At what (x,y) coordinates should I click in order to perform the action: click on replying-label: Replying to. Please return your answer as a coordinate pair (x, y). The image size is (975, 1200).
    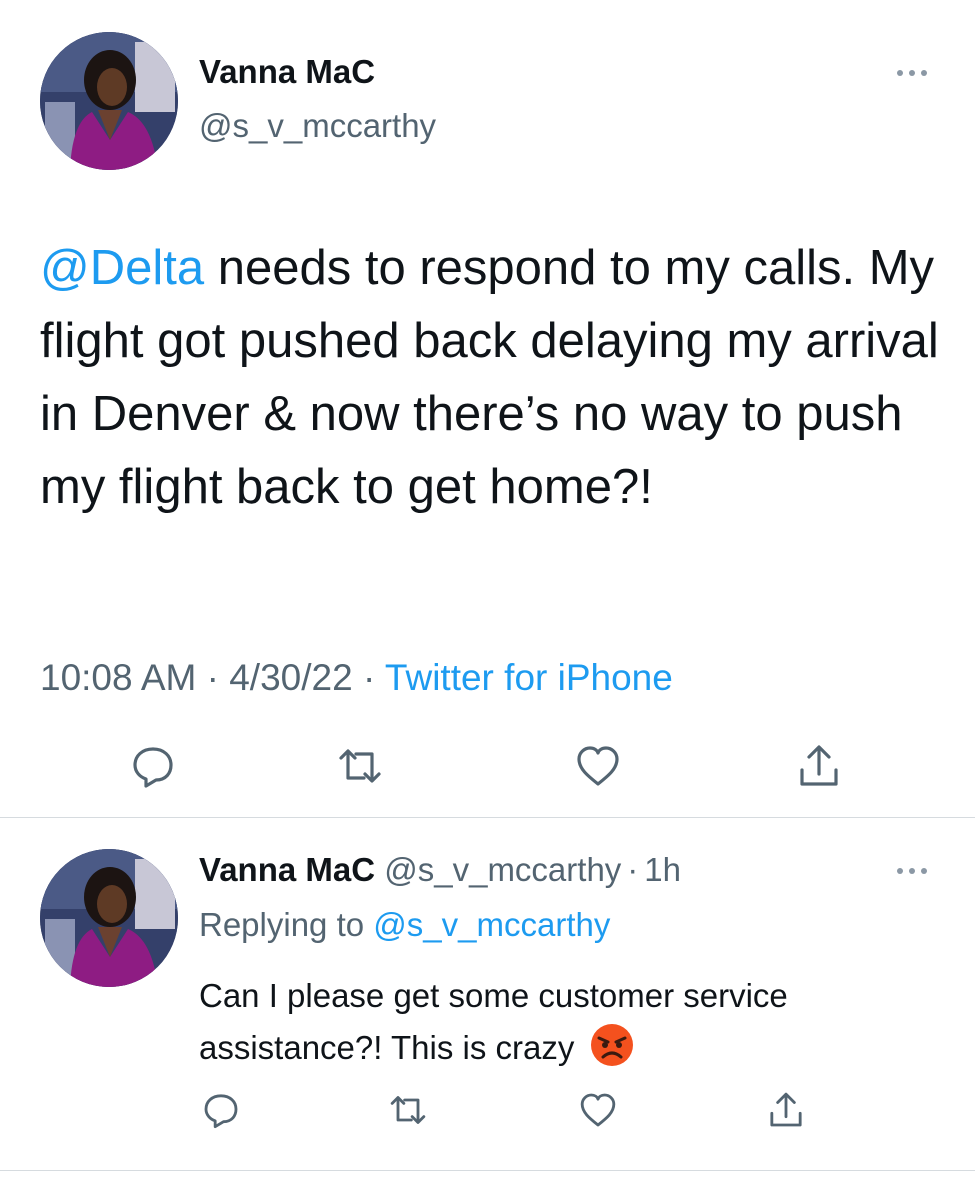
    Looking at the image, I should click on (282, 924).